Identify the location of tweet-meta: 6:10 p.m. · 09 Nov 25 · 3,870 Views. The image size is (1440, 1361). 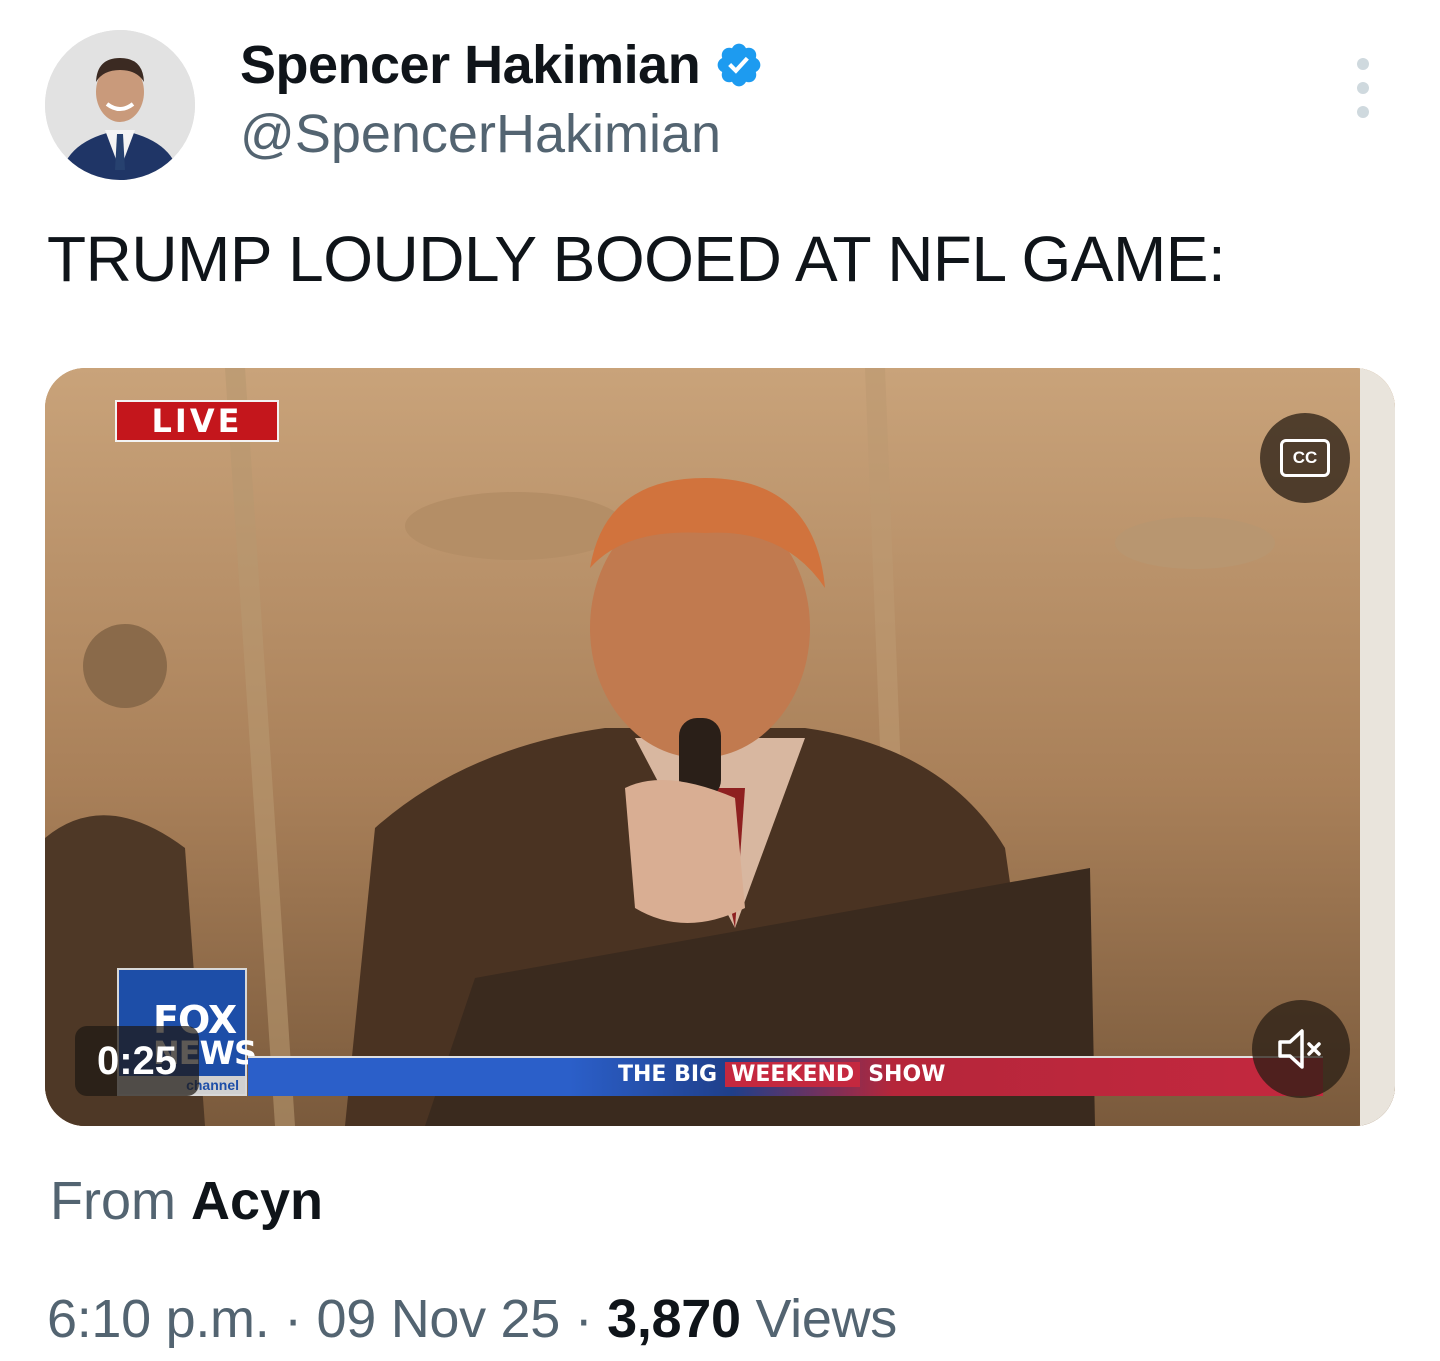
(472, 1319).